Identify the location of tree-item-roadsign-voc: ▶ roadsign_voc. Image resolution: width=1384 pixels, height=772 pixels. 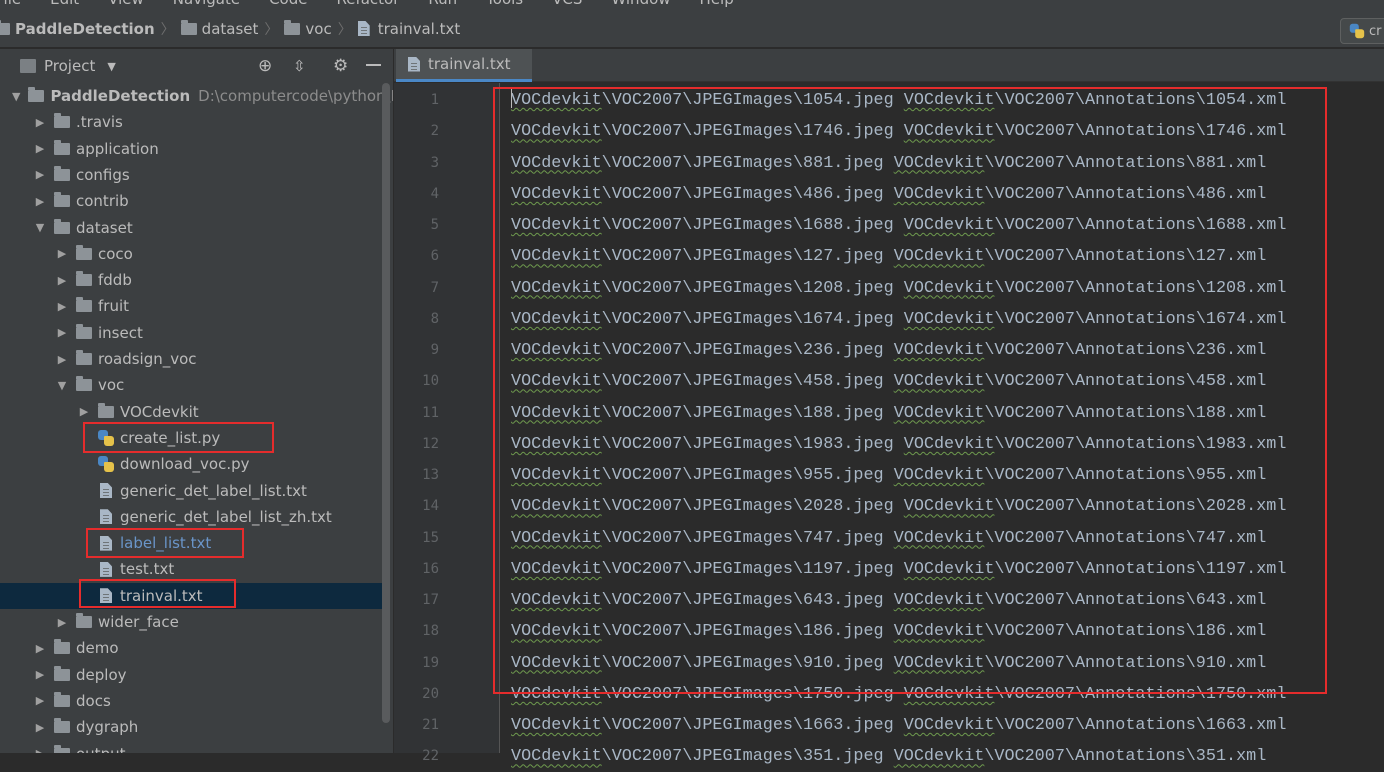
(193, 359).